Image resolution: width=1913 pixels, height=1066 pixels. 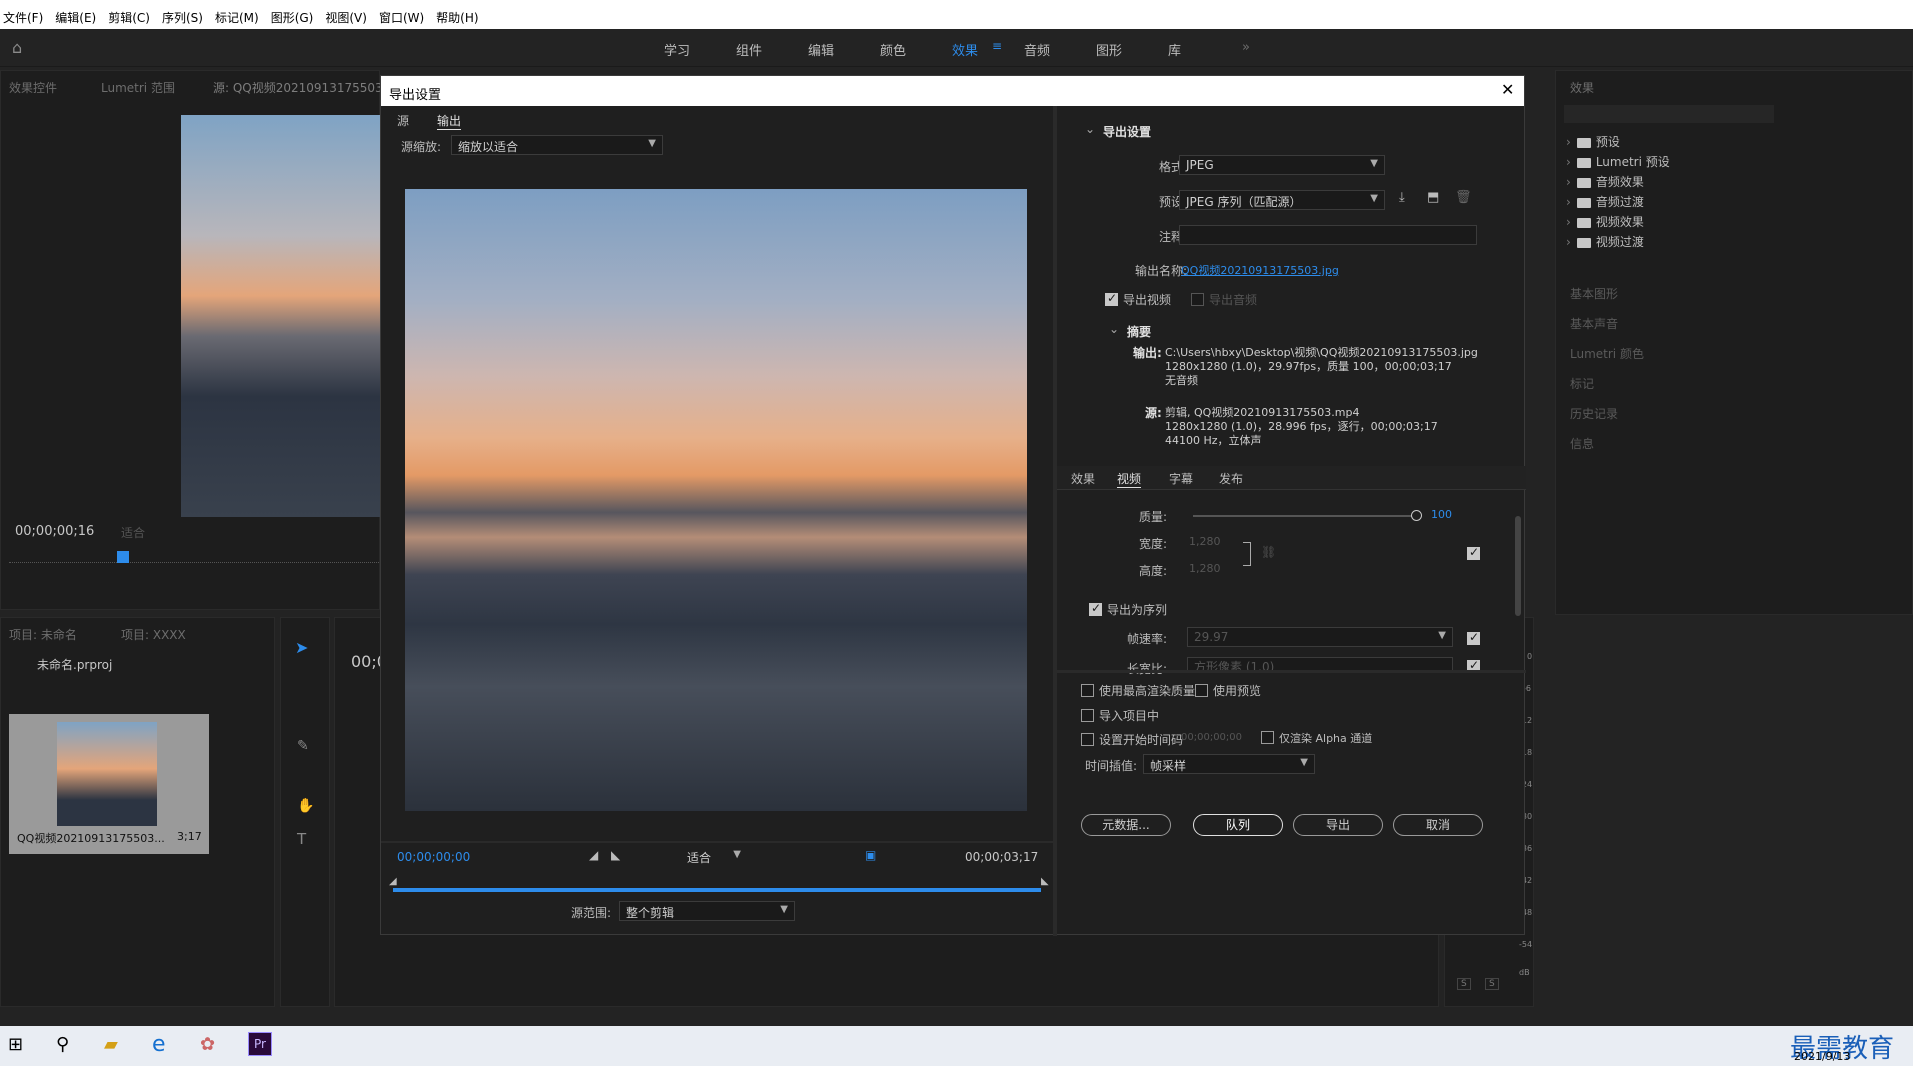 I want to click on playhead-icon, so click(x=123, y=557).